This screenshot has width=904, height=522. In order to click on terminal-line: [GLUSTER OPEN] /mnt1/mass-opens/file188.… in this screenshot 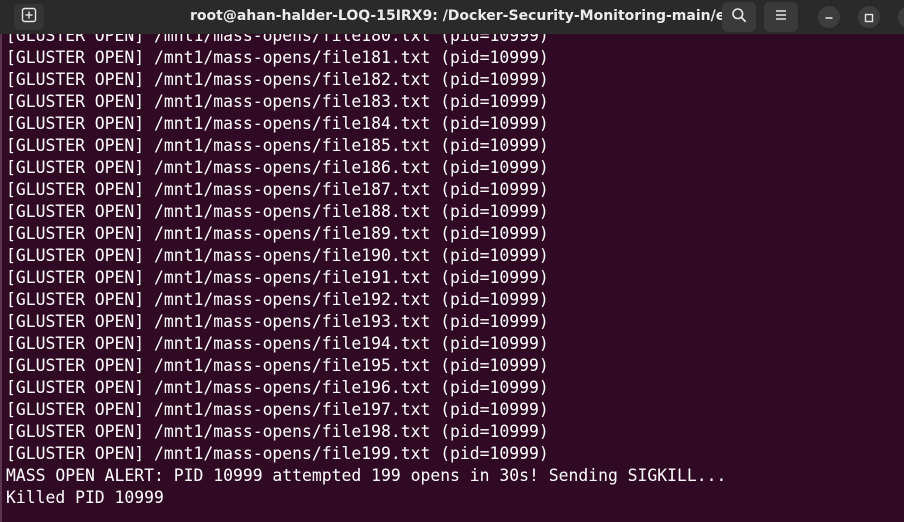, I will do `click(277, 211)`.